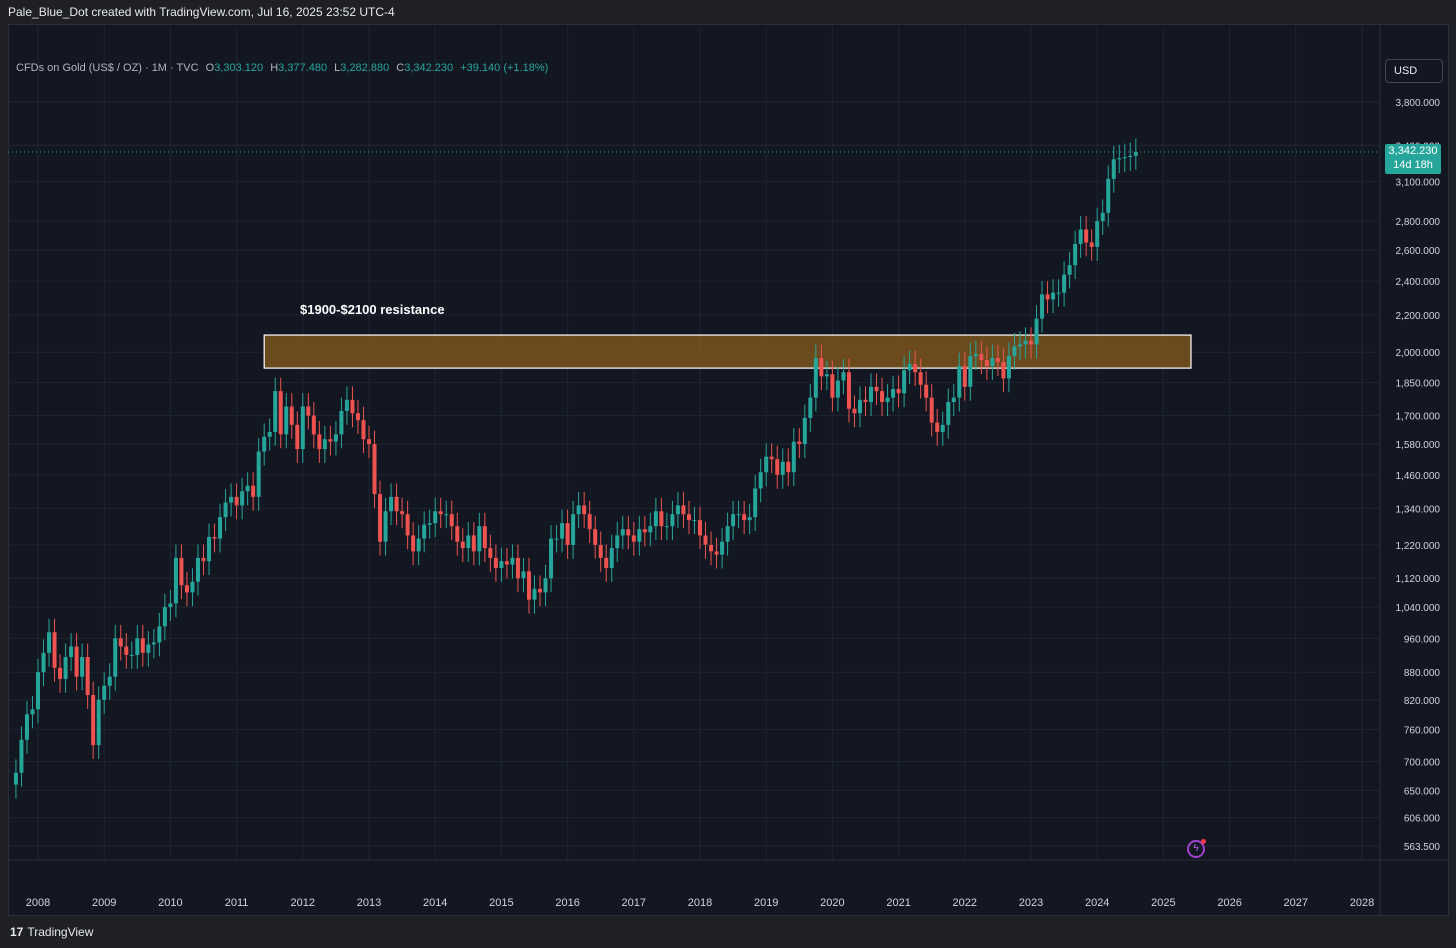 The width and height of the screenshot is (1456, 948). Describe the element at coordinates (728, 932) in the screenshot. I see `footer-bar: 17 TradingView` at that location.